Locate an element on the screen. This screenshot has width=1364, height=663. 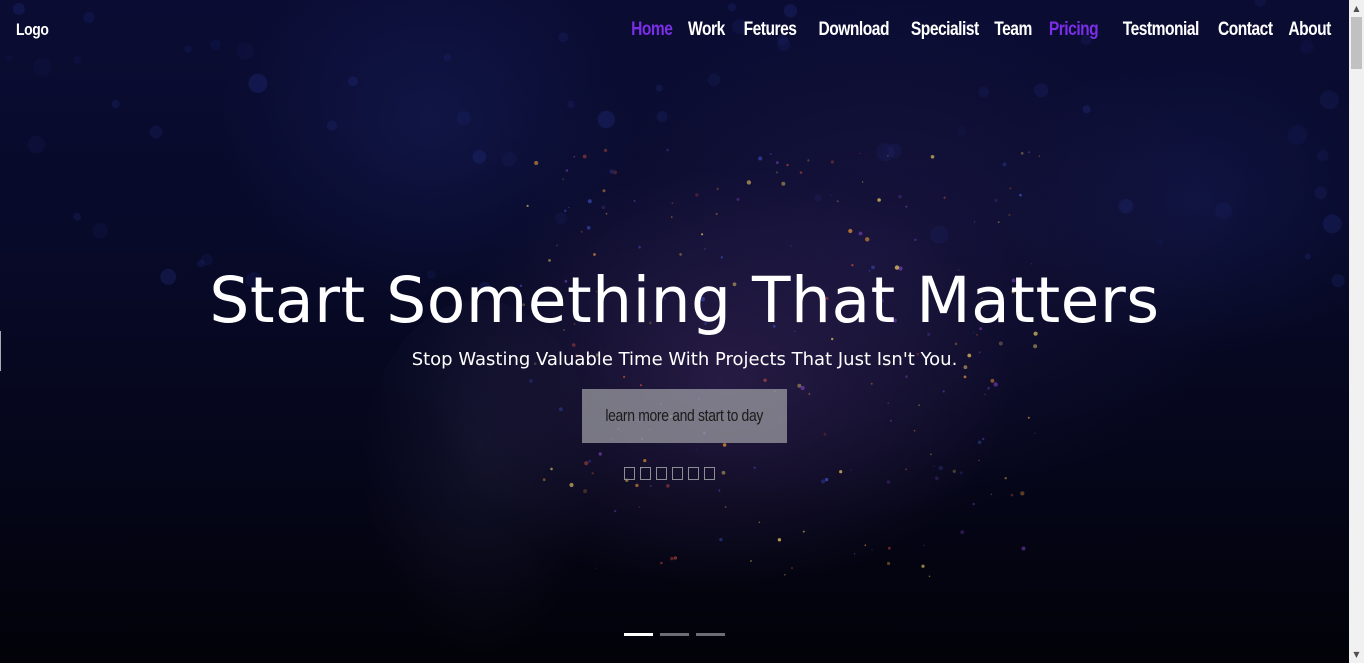
scroll-down-arrow-icon: ▼ is located at coordinates (1356, 654).